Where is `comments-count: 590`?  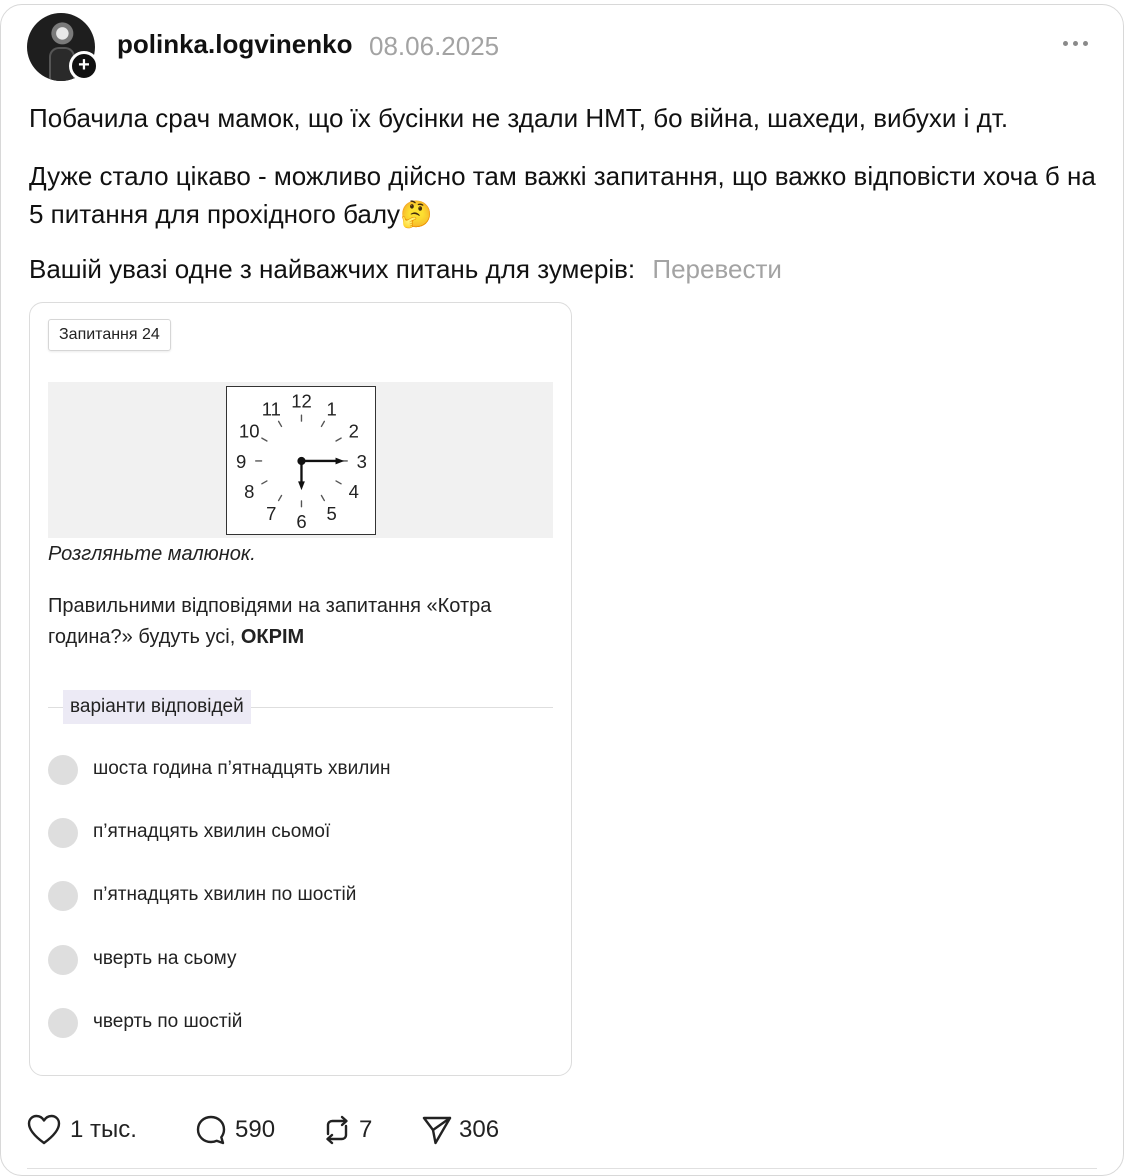 comments-count: 590 is located at coordinates (255, 1129).